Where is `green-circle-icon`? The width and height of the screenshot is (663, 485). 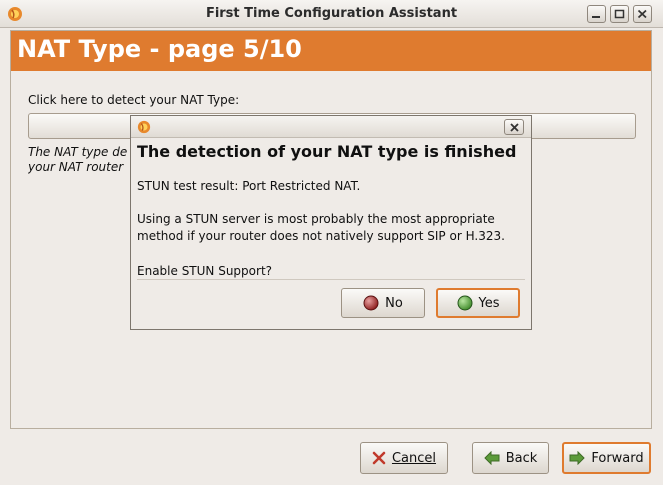 green-circle-icon is located at coordinates (464, 303).